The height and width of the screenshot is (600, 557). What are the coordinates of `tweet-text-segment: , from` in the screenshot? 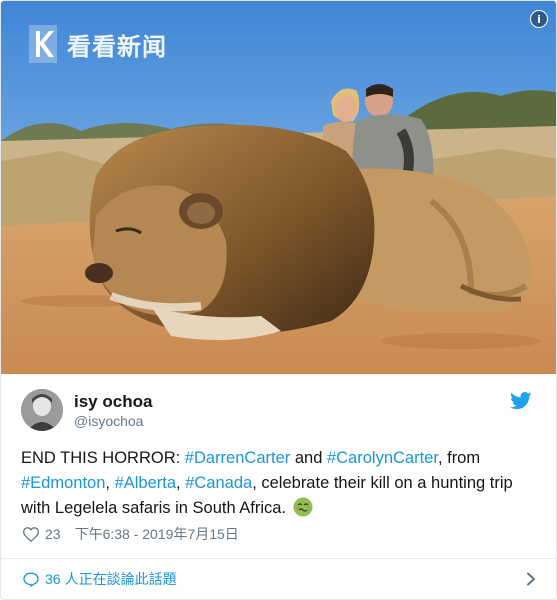 It's located at (459, 458).